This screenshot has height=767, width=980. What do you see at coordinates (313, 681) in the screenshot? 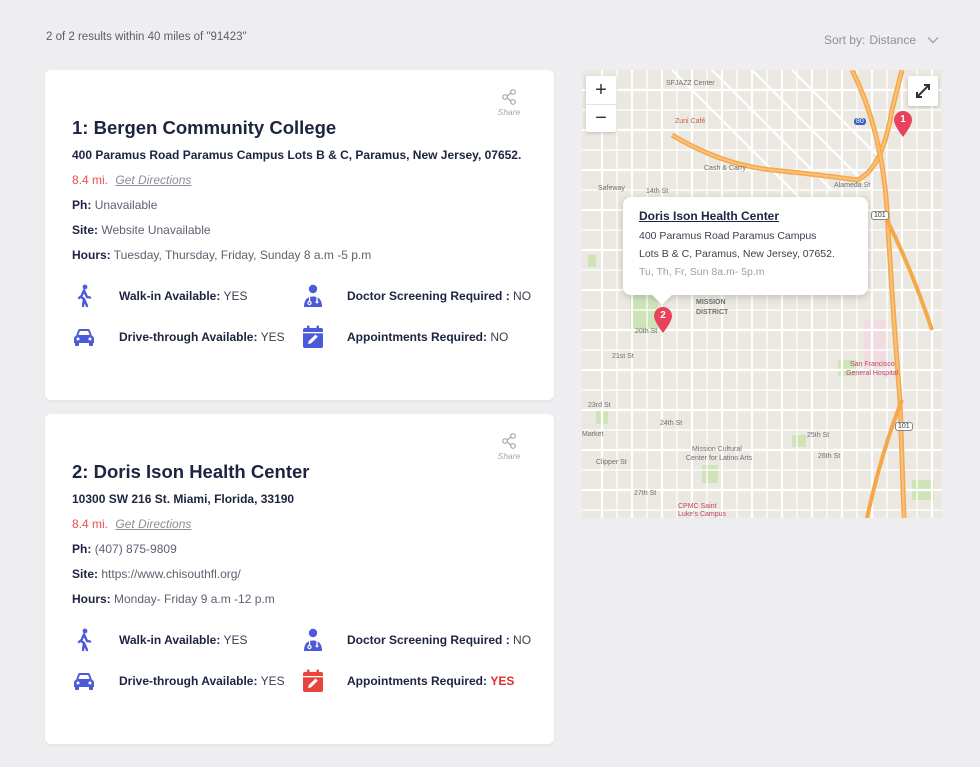
I see `calendar-edit-icon` at bounding box center [313, 681].